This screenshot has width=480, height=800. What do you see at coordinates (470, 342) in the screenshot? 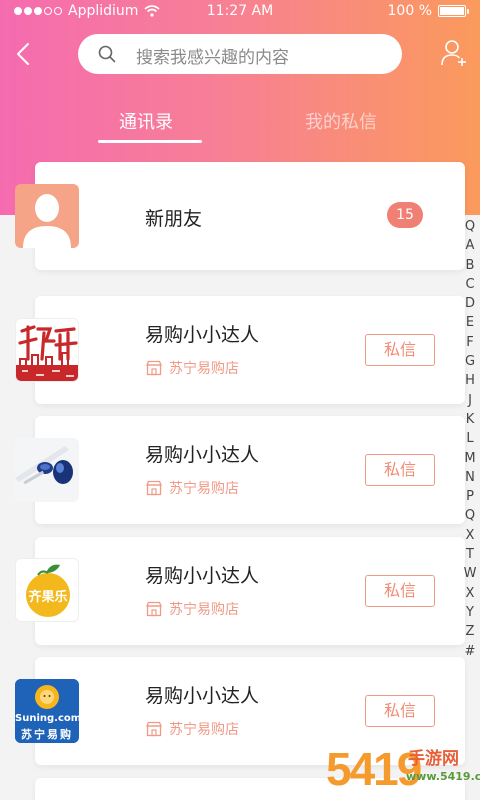
I see `index-letter: F` at bounding box center [470, 342].